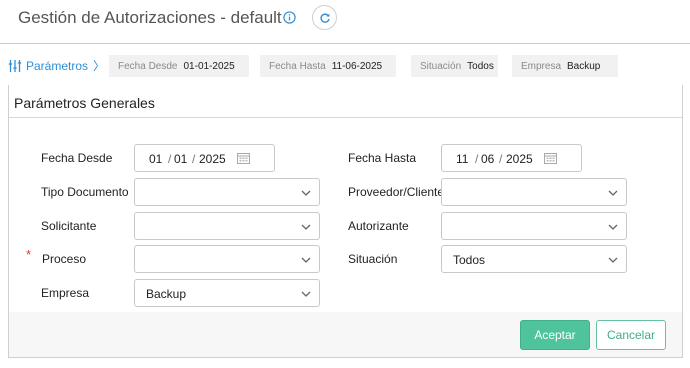  I want to click on fecha-hasta-label: Fecha Hasta, so click(382, 158).